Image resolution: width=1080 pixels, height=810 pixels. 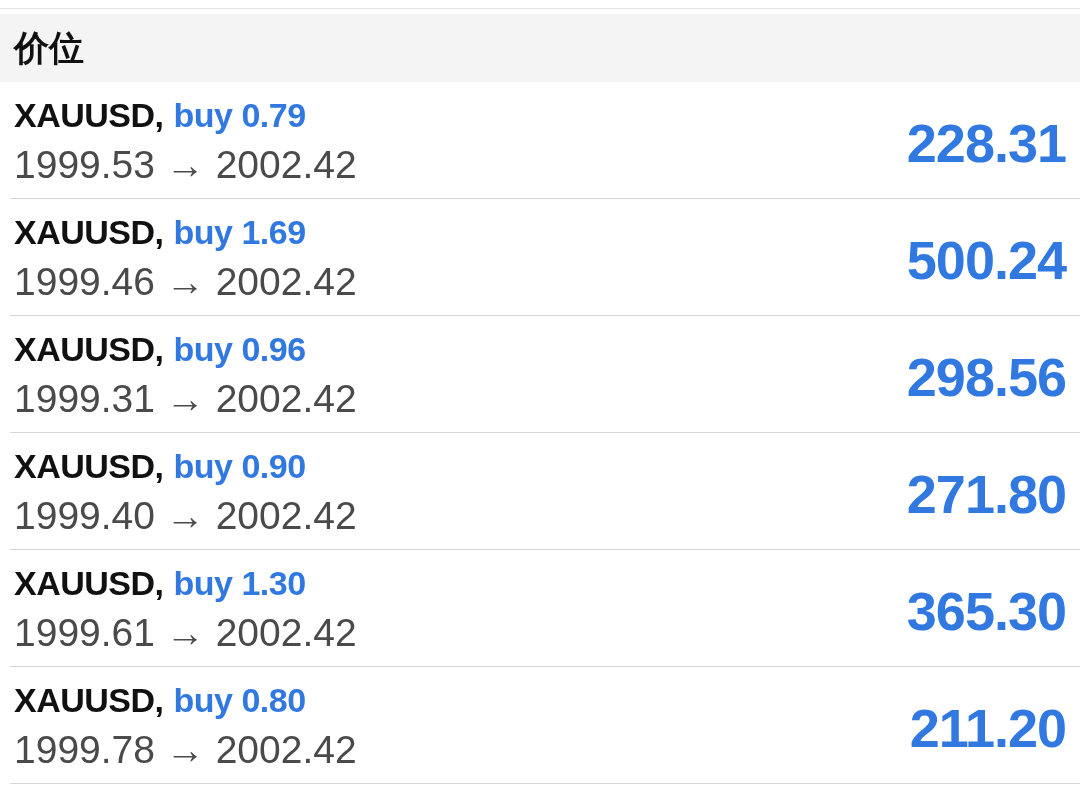 I want to click on profit-value: 500.24, so click(x=986, y=260).